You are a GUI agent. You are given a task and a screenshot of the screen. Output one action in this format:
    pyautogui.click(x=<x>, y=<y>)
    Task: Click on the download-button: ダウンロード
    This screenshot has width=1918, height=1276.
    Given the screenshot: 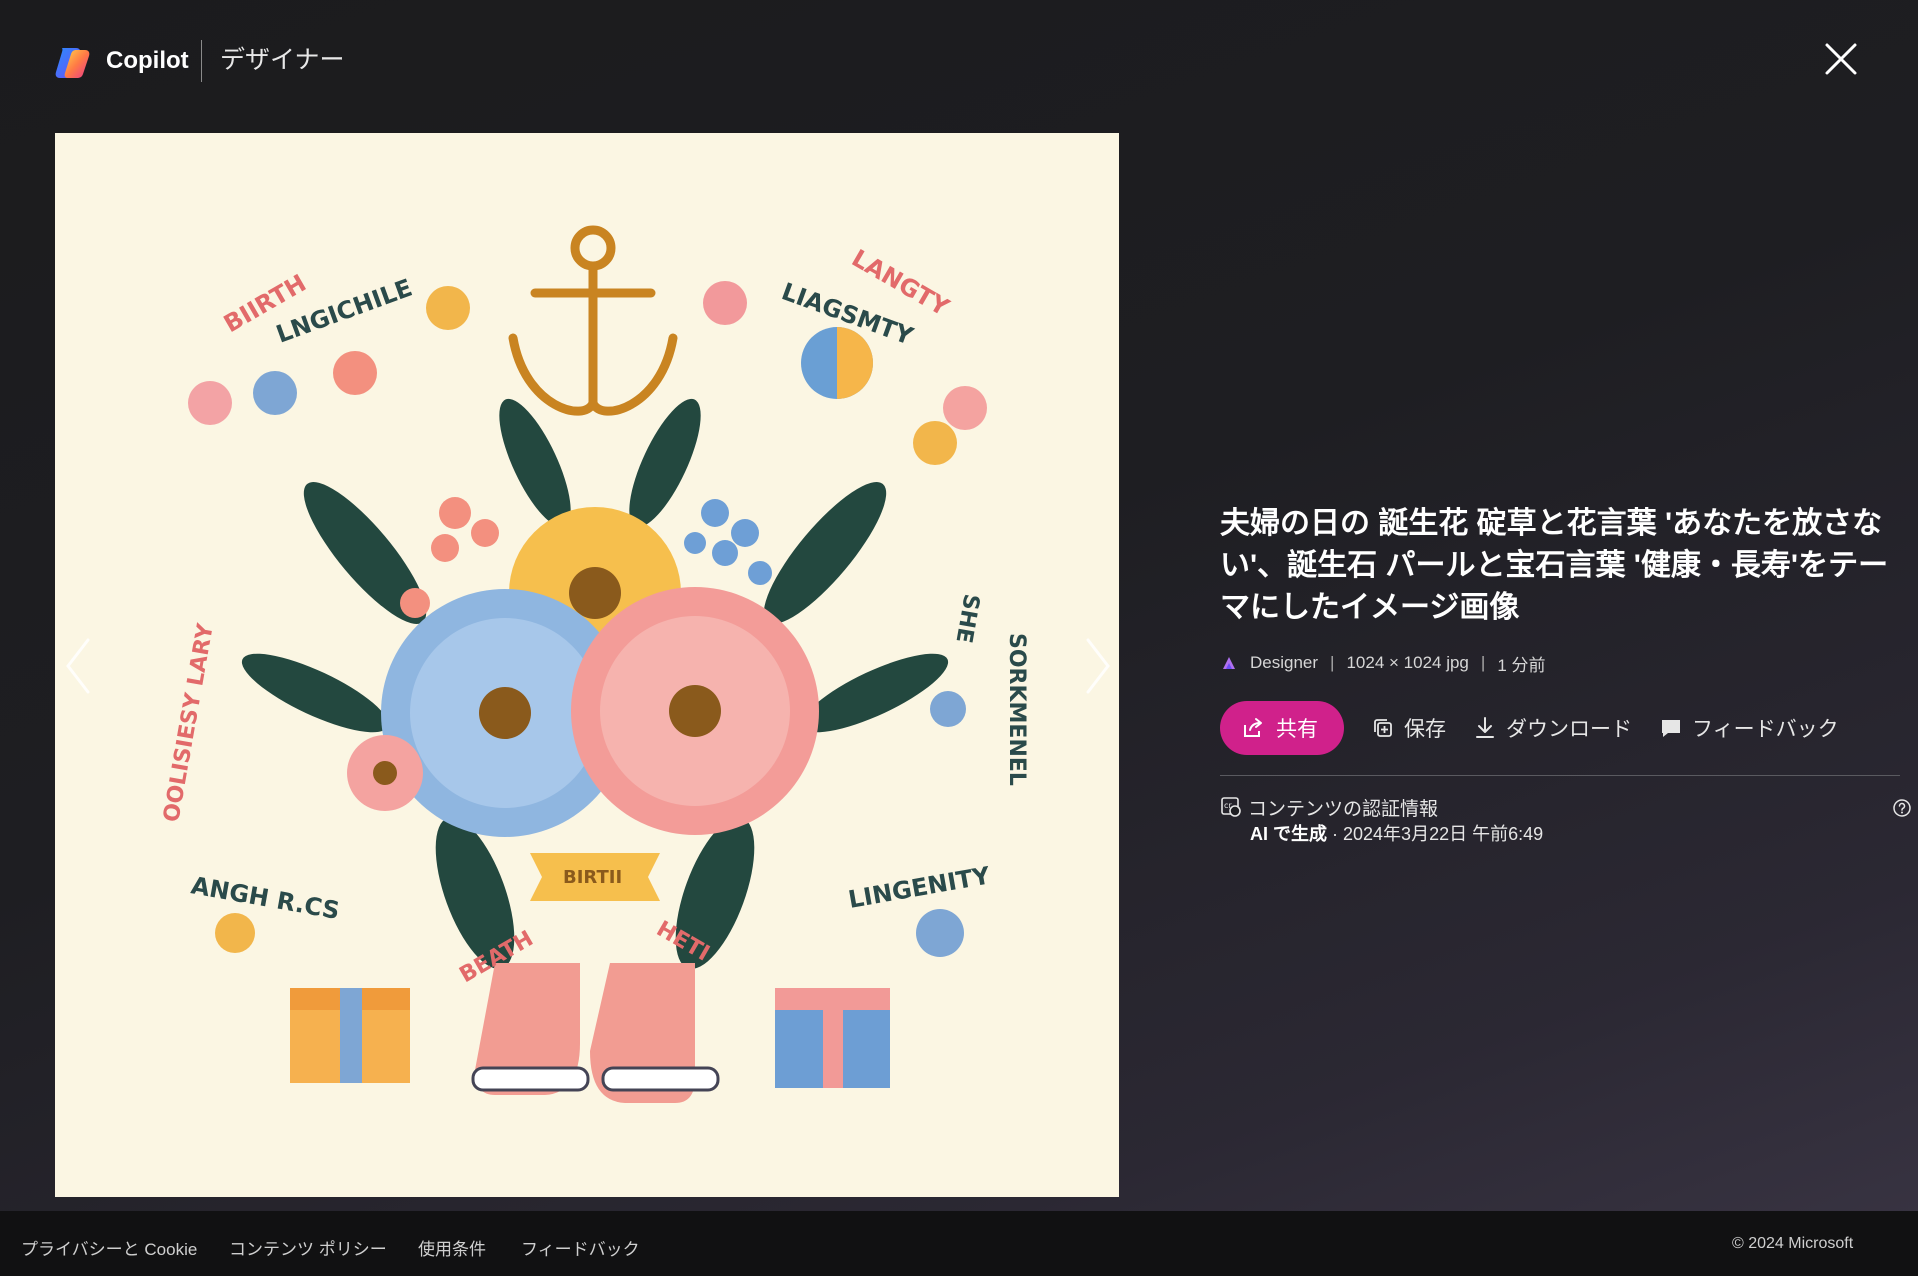 What is the action you would take?
    pyautogui.click(x=1553, y=728)
    